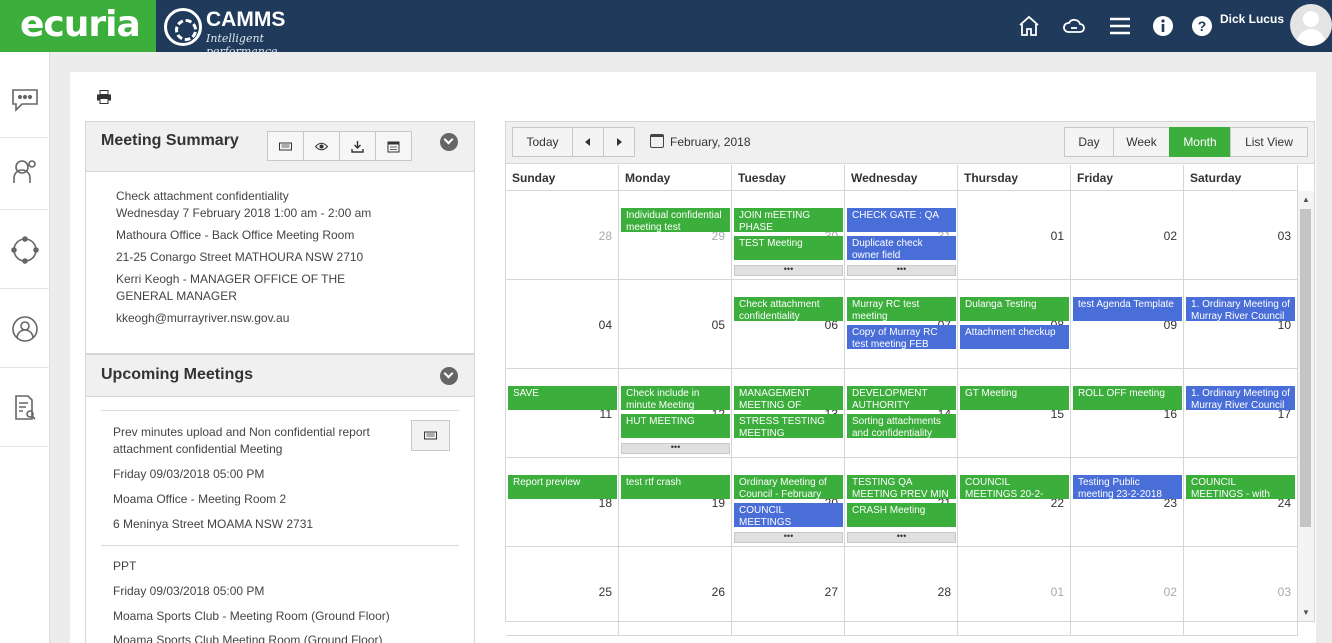 Image resolution: width=1332 pixels, height=643 pixels. Describe the element at coordinates (1306, 199) in the screenshot. I see `scroll-up-icon: ▲` at that location.